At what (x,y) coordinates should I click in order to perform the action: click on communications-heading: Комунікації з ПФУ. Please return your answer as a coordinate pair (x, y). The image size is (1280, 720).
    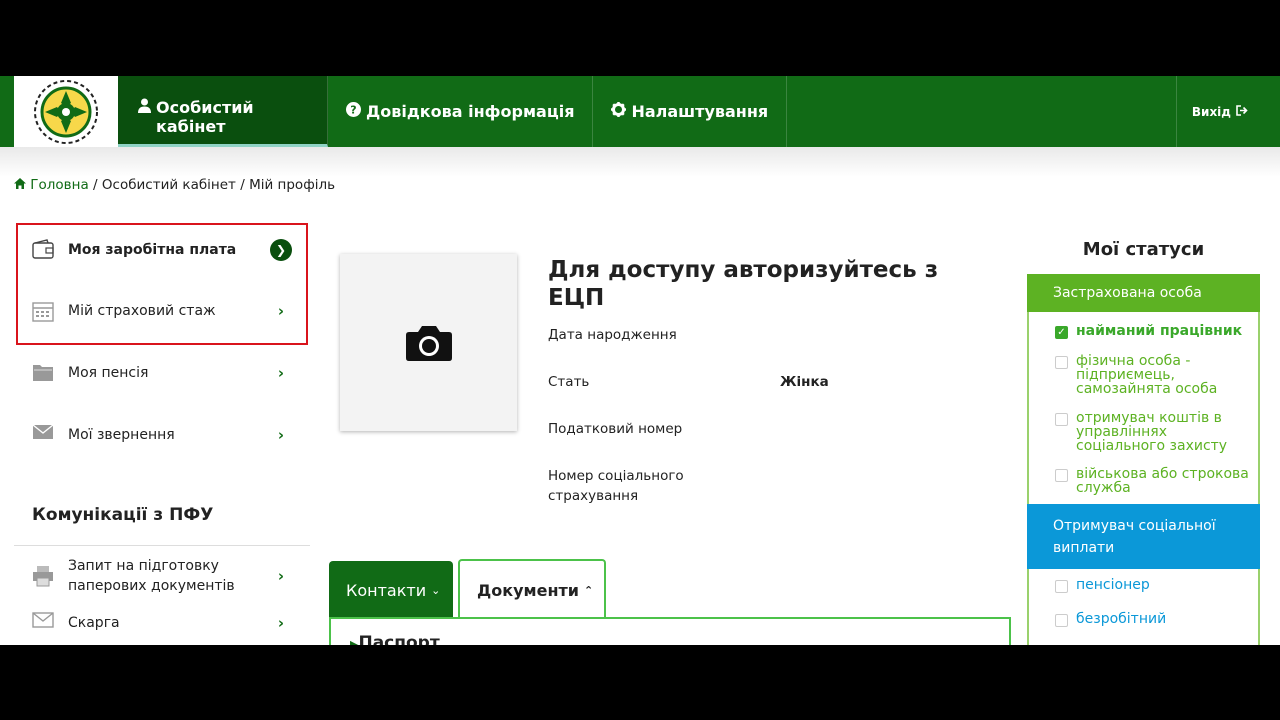
    Looking at the image, I should click on (123, 515).